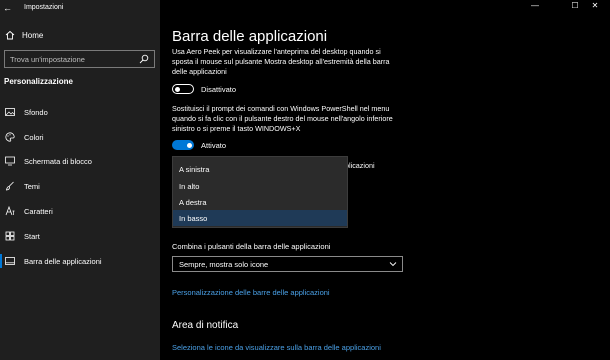 The image size is (610, 360). What do you see at coordinates (183, 145) in the screenshot?
I see `powershell-toggle` at bounding box center [183, 145].